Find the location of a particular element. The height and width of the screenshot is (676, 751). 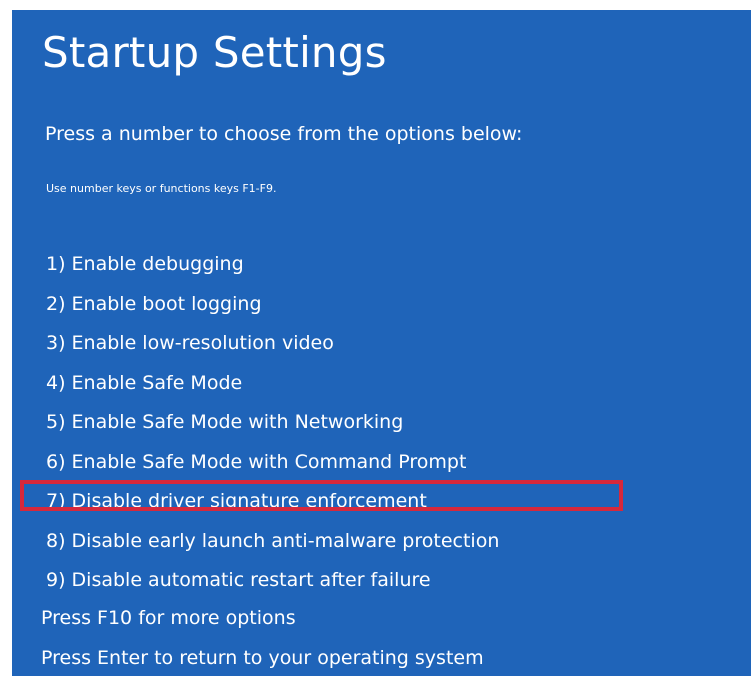

option-safe-mode-networking: 5) Enable Safe Mode with Networking is located at coordinates (272, 429).